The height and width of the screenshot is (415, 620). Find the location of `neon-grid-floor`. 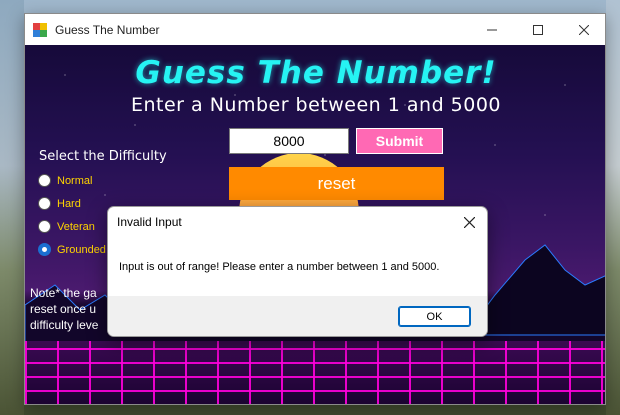

neon-grid-floor is located at coordinates (315, 372).